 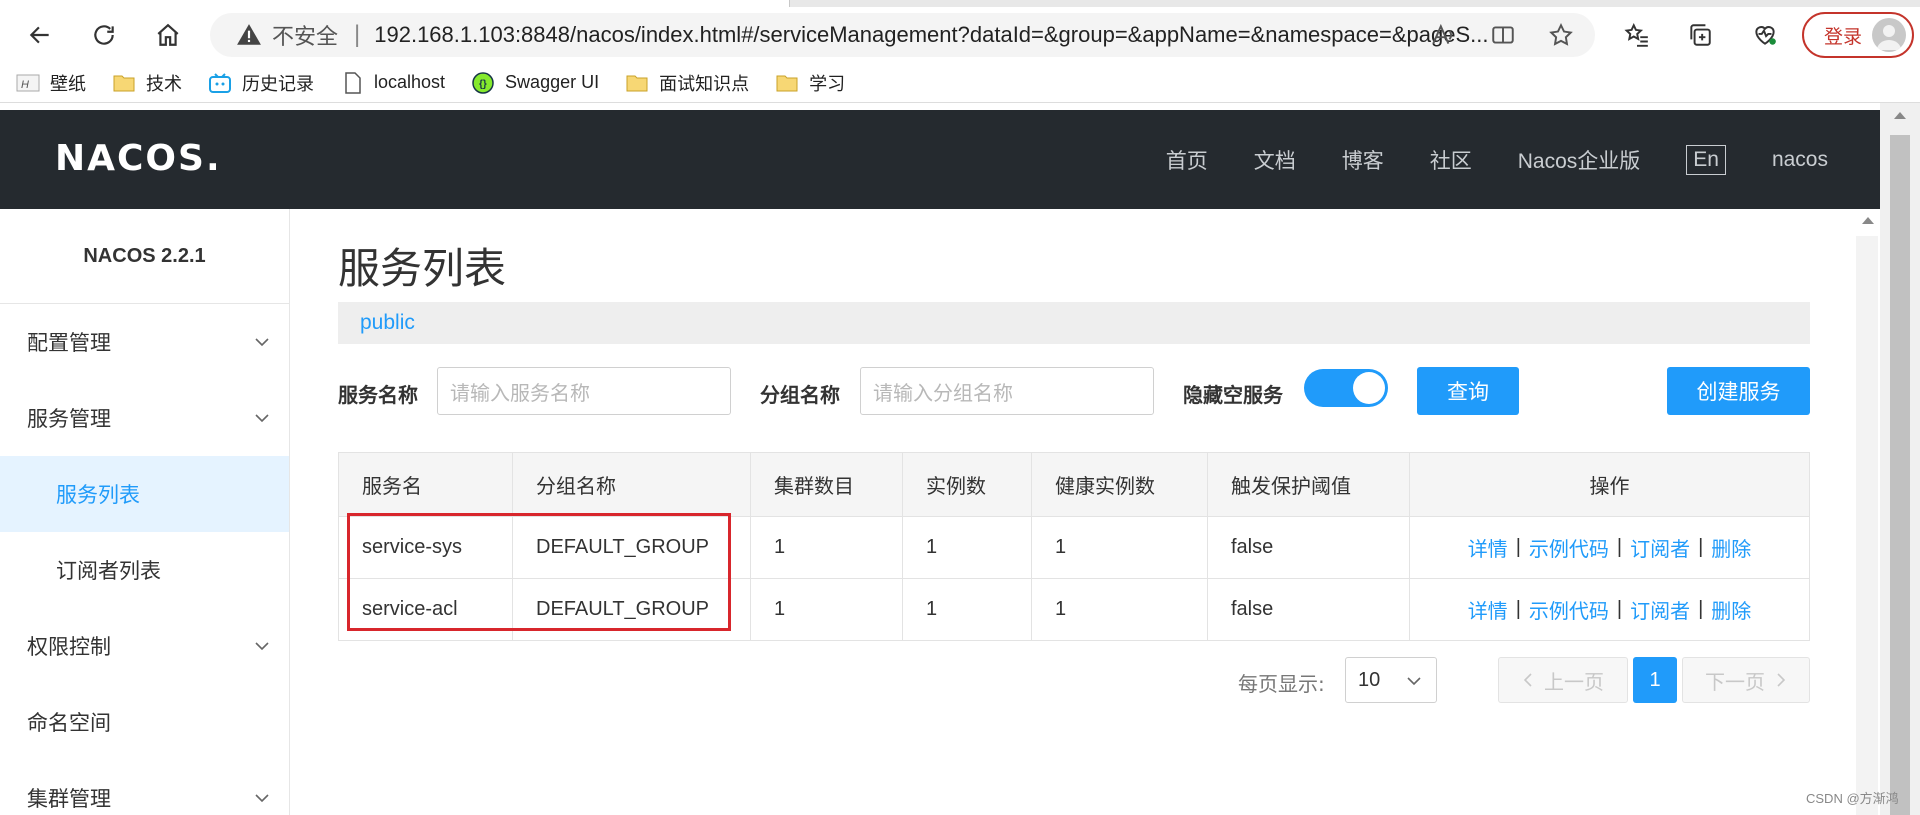 What do you see at coordinates (144, 494) in the screenshot?
I see `sidebar-item-service-list: 服务列表` at bounding box center [144, 494].